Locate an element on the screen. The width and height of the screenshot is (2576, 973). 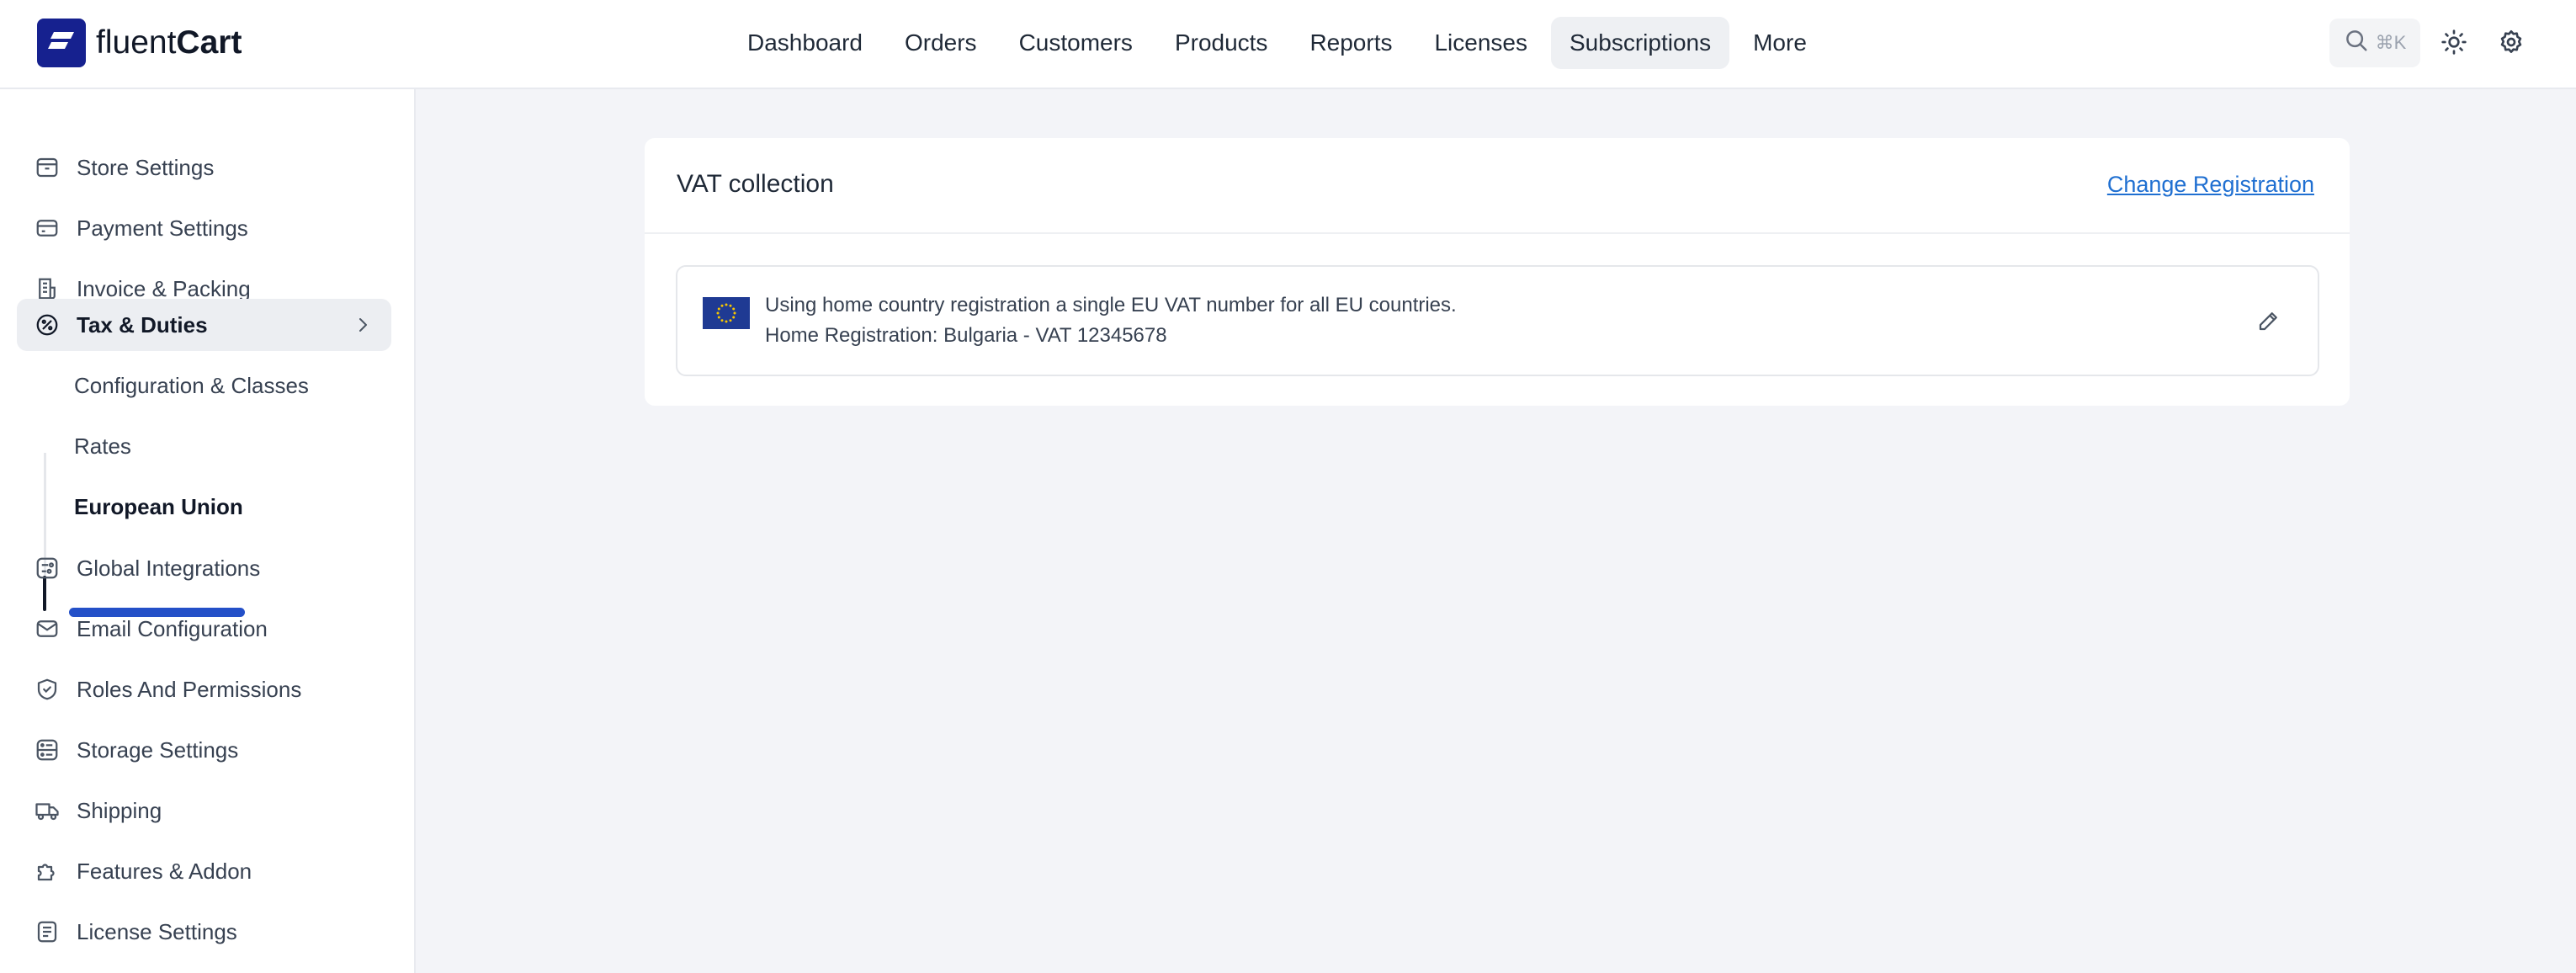
nav-products: Products is located at coordinates (1221, 43).